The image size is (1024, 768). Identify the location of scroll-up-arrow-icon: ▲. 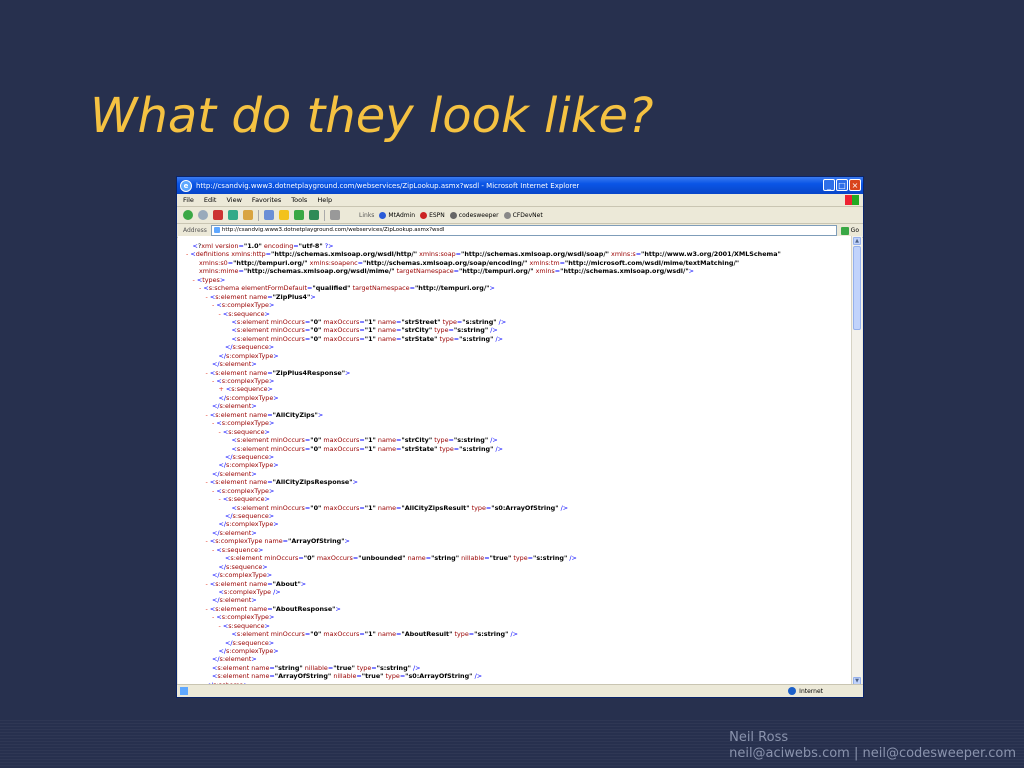
(857, 241).